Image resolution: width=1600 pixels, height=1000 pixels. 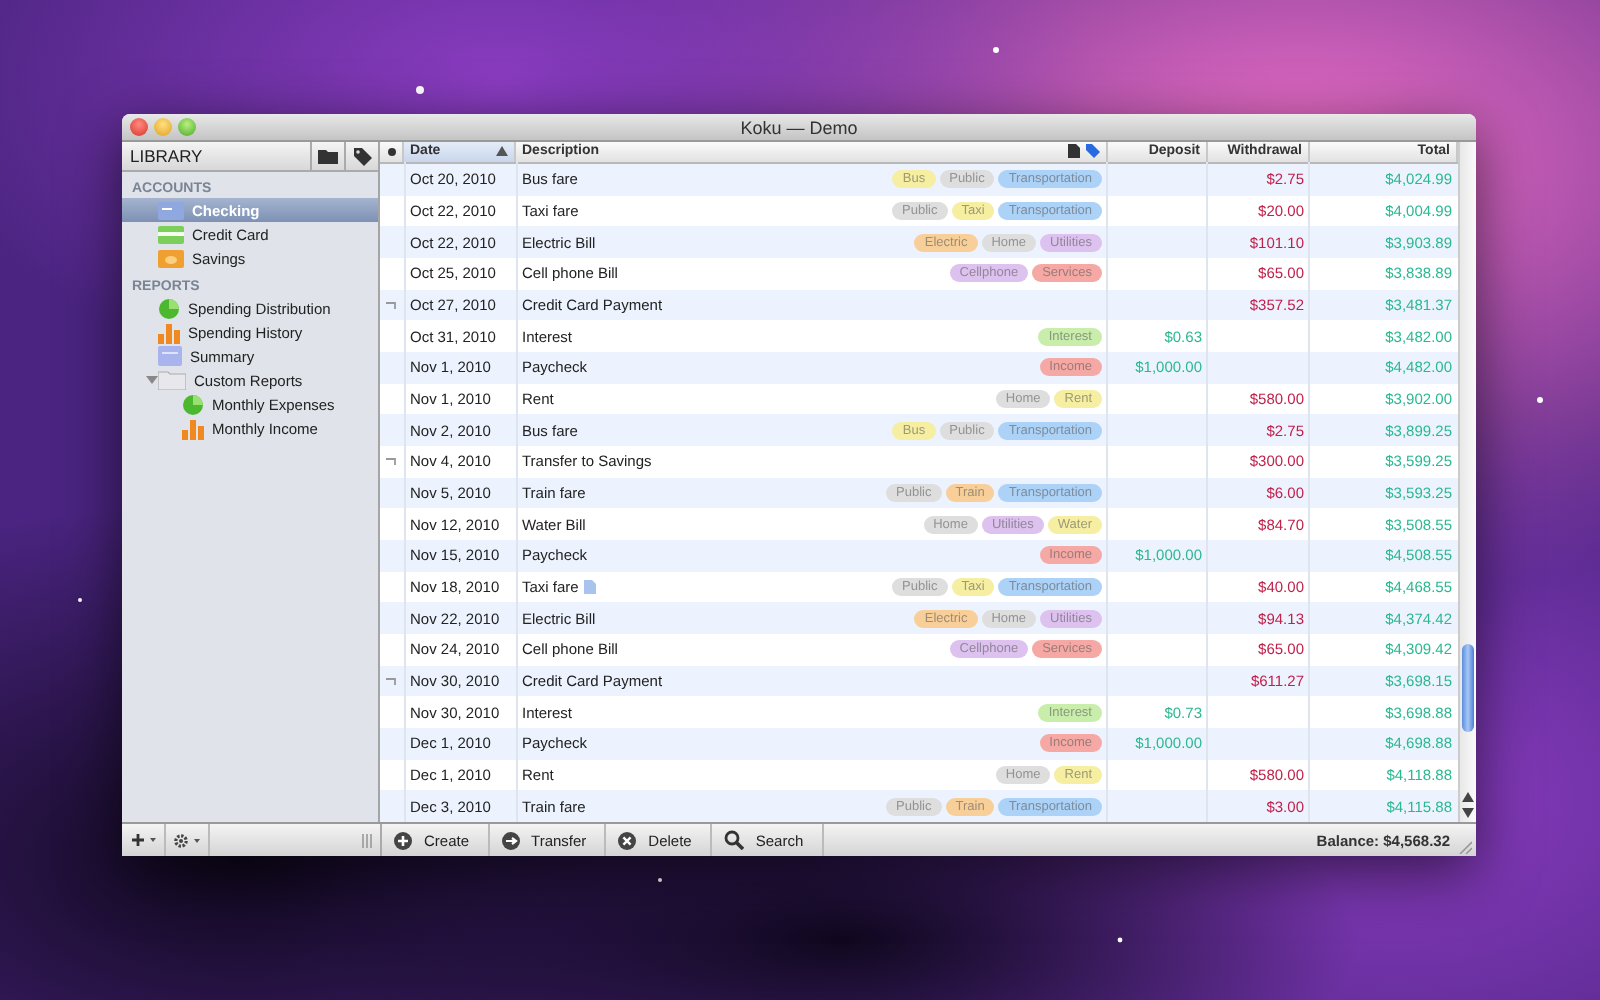 What do you see at coordinates (152, 380) in the screenshot?
I see `disclosure-triangle-icon` at bounding box center [152, 380].